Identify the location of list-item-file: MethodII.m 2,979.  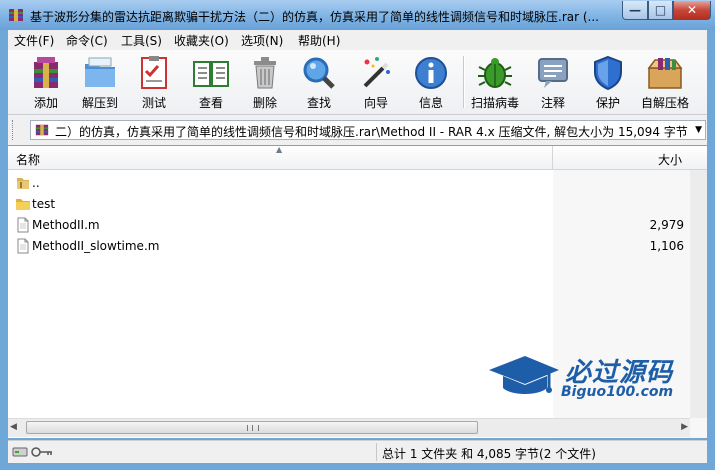
(357, 225).